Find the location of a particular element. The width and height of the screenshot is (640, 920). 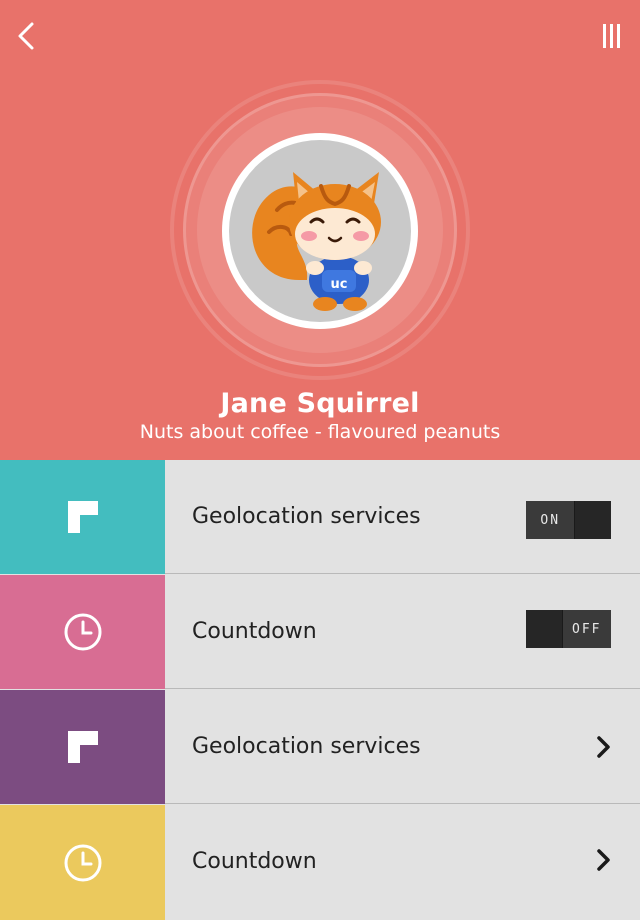

user-status: Nuts about coffee - flavoured peanuts is located at coordinates (320, 432).